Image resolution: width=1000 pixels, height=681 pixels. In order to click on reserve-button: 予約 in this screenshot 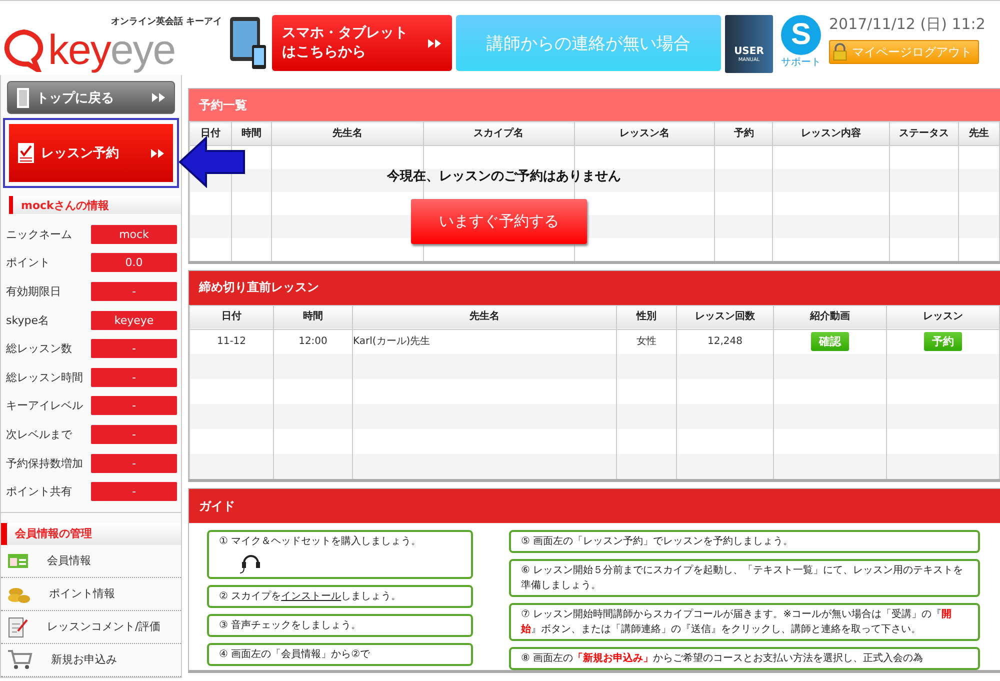, I will do `click(943, 342)`.